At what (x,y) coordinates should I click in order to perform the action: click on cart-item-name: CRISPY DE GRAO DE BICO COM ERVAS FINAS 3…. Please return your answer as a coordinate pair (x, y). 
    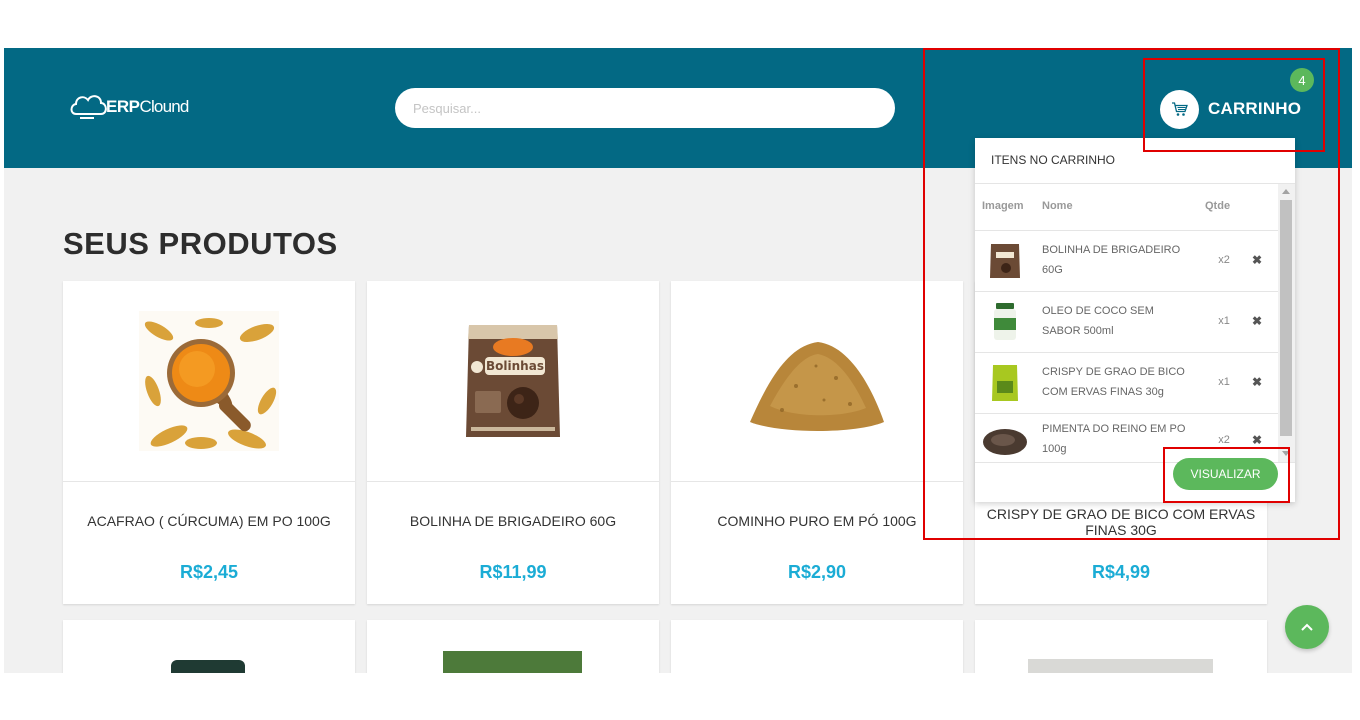
    Looking at the image, I should click on (1113, 382).